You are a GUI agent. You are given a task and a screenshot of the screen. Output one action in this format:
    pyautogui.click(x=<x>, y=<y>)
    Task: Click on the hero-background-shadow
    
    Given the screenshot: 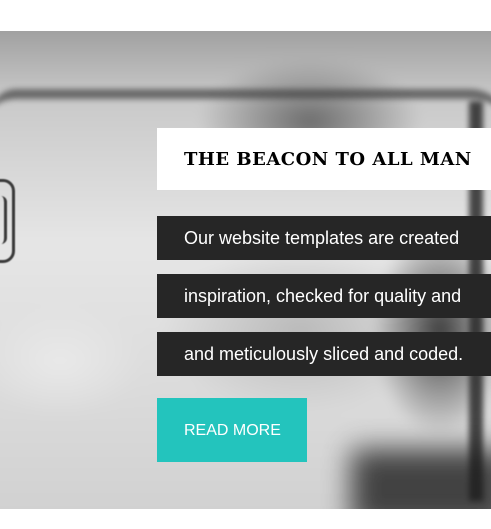 What is the action you would take?
    pyautogui.click(x=421, y=479)
    